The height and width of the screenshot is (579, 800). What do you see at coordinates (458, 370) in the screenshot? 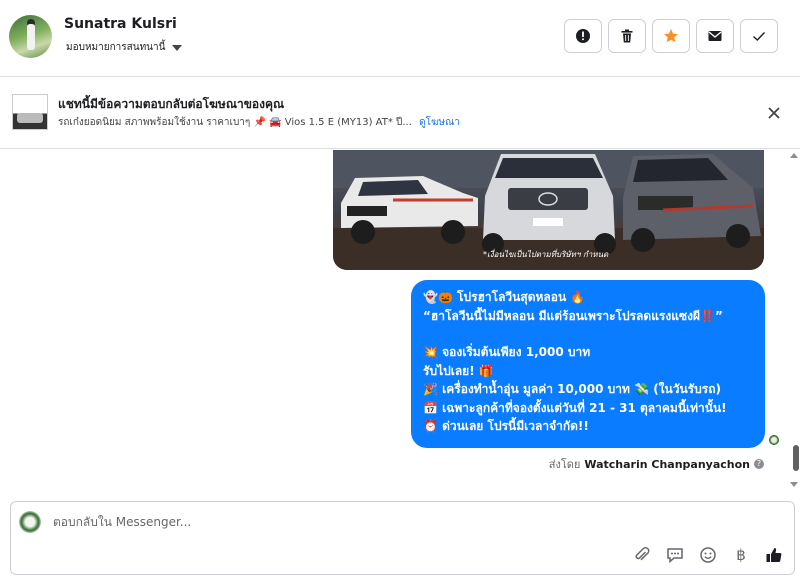
I see `message-line: รับไปเลย! 🎁` at bounding box center [458, 370].